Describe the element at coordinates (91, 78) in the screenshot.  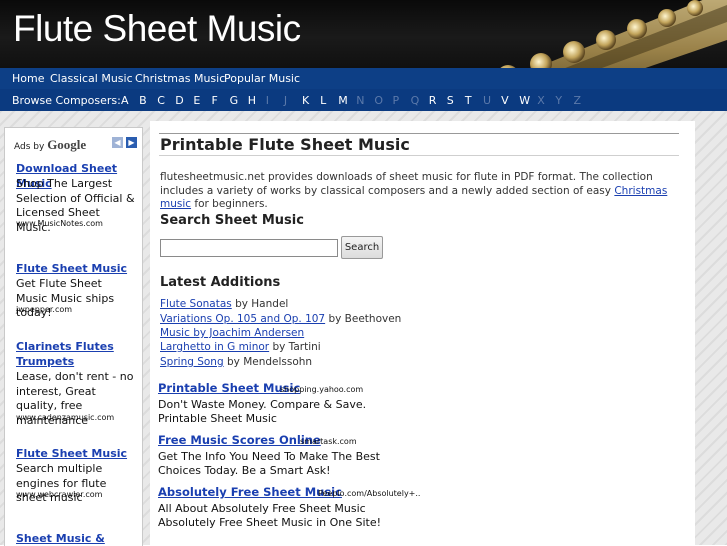
I see `nav-classical-music: Classical Music` at that location.